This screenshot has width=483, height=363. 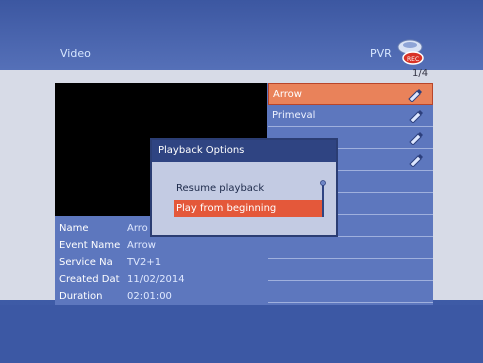 I want to click on list-item: Primeval, so click(x=350, y=116).